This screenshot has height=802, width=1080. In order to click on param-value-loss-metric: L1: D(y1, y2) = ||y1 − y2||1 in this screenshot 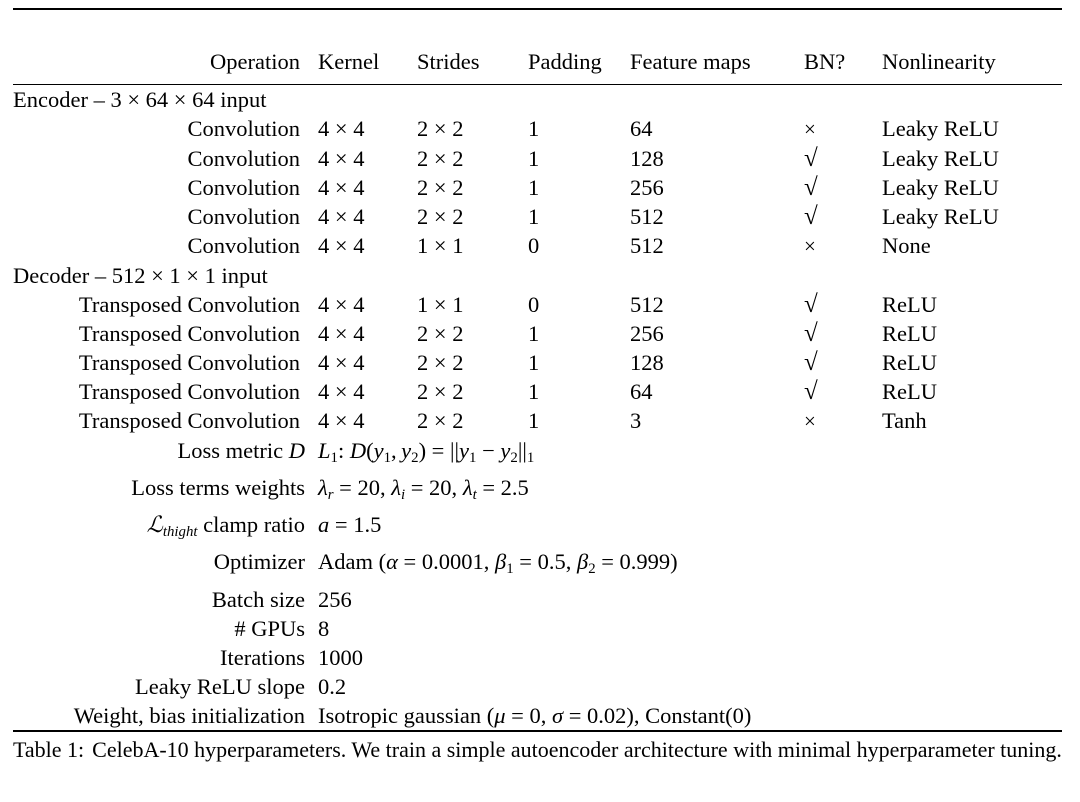, I will do `click(426, 452)`.